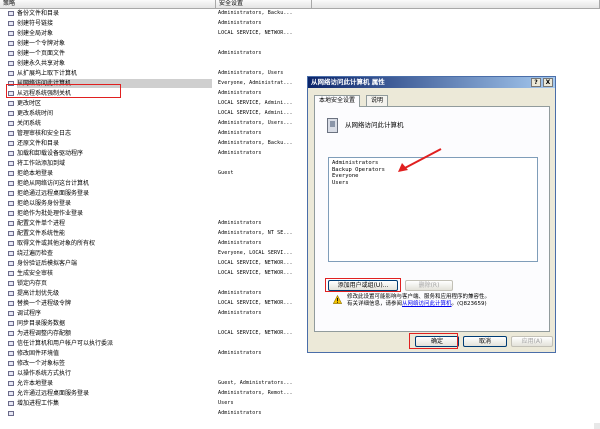 The image size is (600, 429). I want to click on table-row: Administrators, so click(300, 413).